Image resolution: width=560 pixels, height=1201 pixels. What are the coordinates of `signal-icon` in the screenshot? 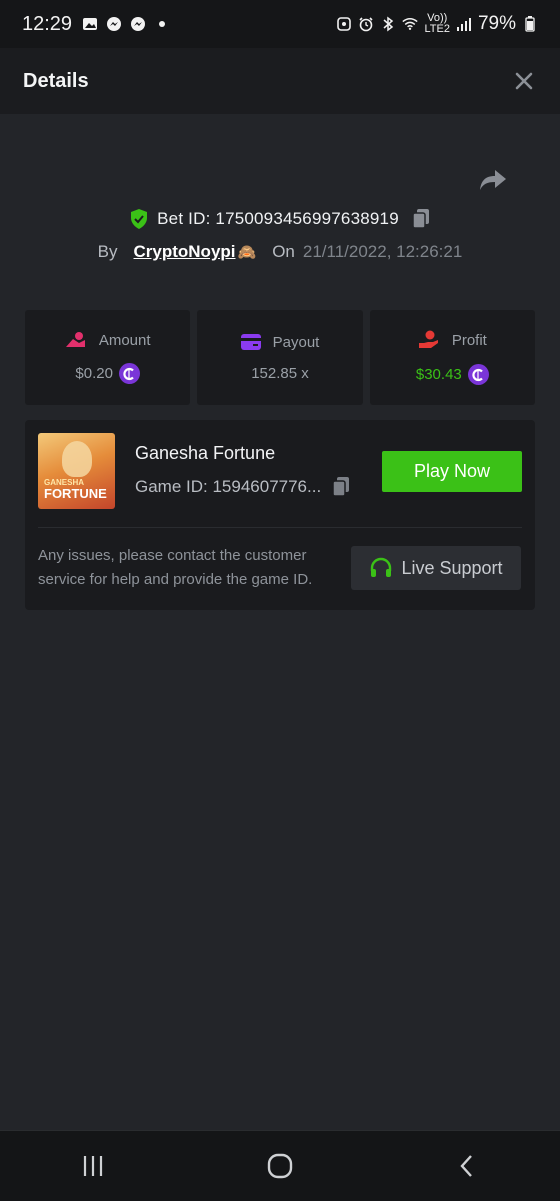 It's located at (464, 24).